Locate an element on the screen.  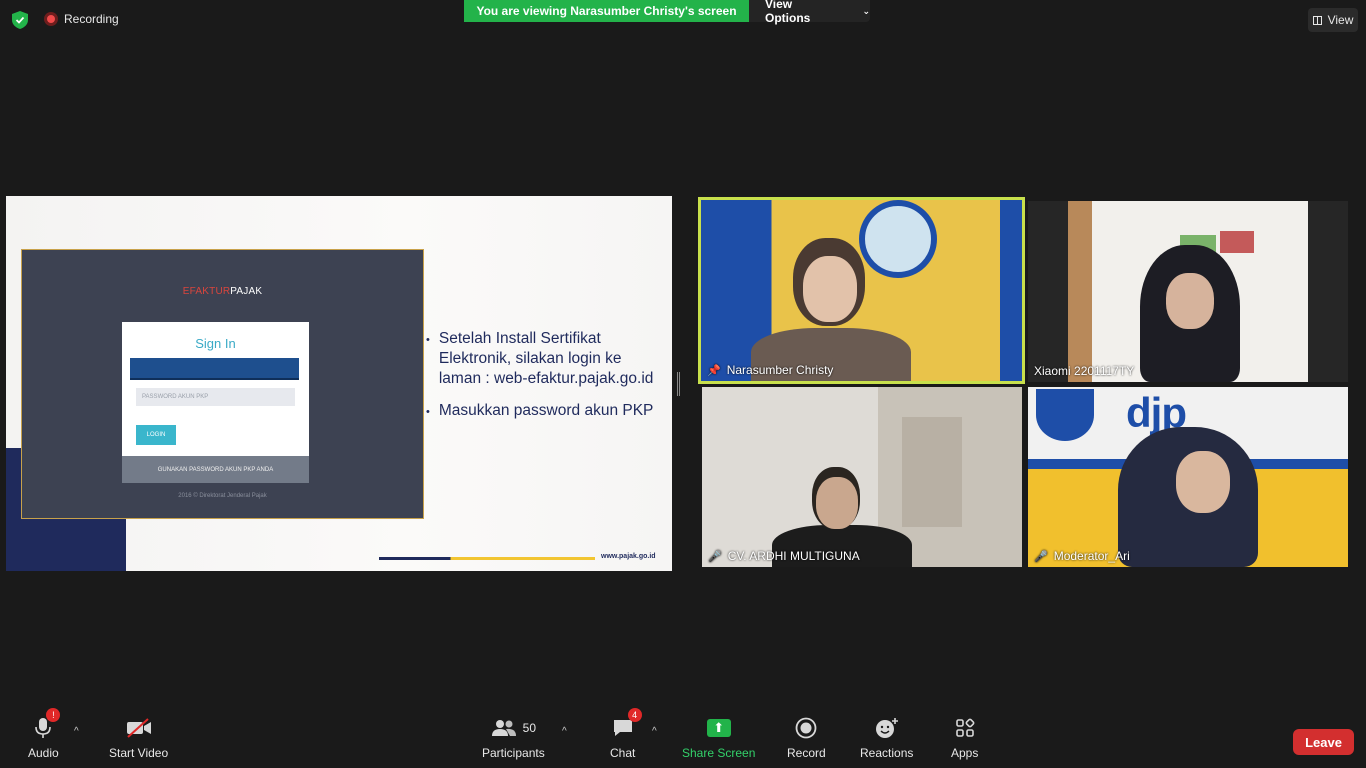
participants-button: 50 Participants is located at coordinates (513, 738).